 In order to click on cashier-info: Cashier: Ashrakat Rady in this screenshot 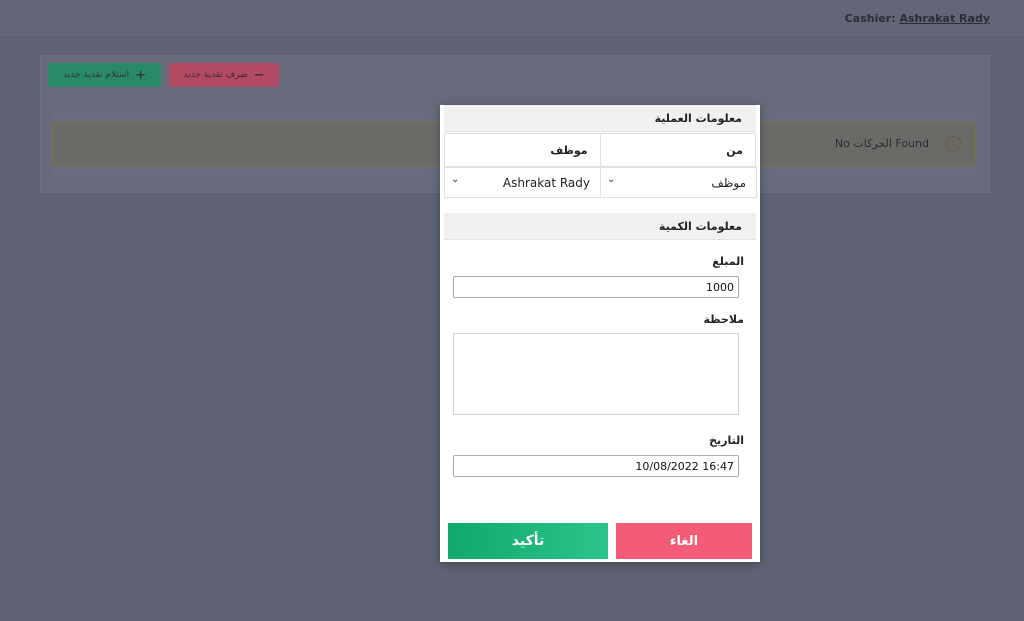, I will do `click(917, 18)`.